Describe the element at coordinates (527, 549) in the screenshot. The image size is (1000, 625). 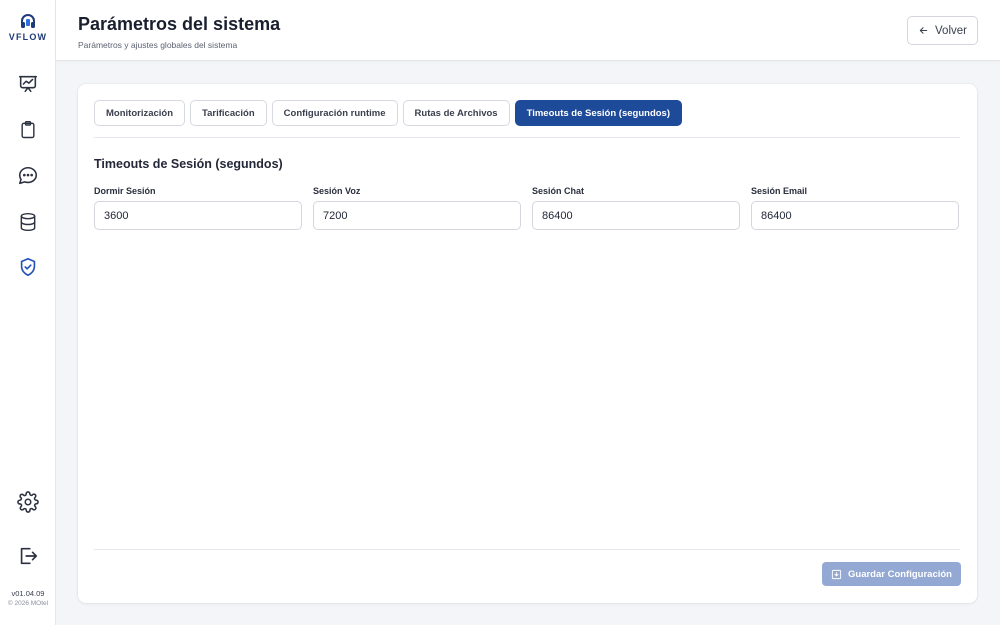
I see `footer-divider` at that location.